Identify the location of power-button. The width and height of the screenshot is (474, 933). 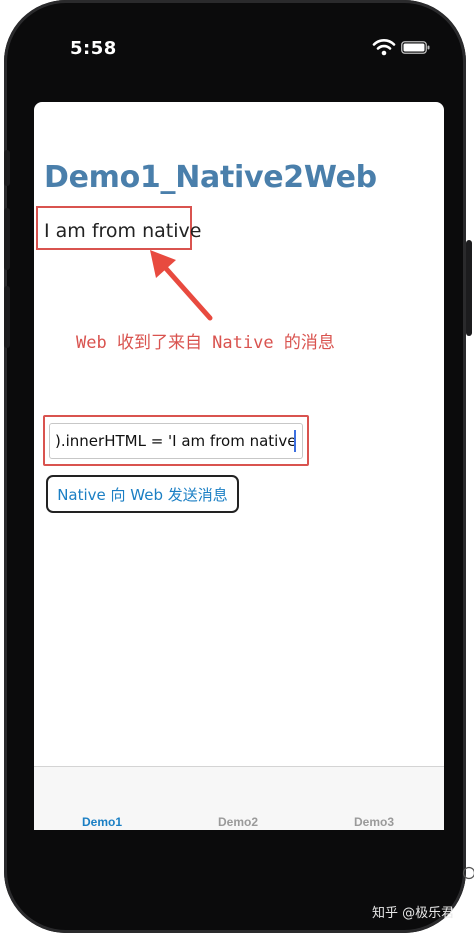
(469, 288).